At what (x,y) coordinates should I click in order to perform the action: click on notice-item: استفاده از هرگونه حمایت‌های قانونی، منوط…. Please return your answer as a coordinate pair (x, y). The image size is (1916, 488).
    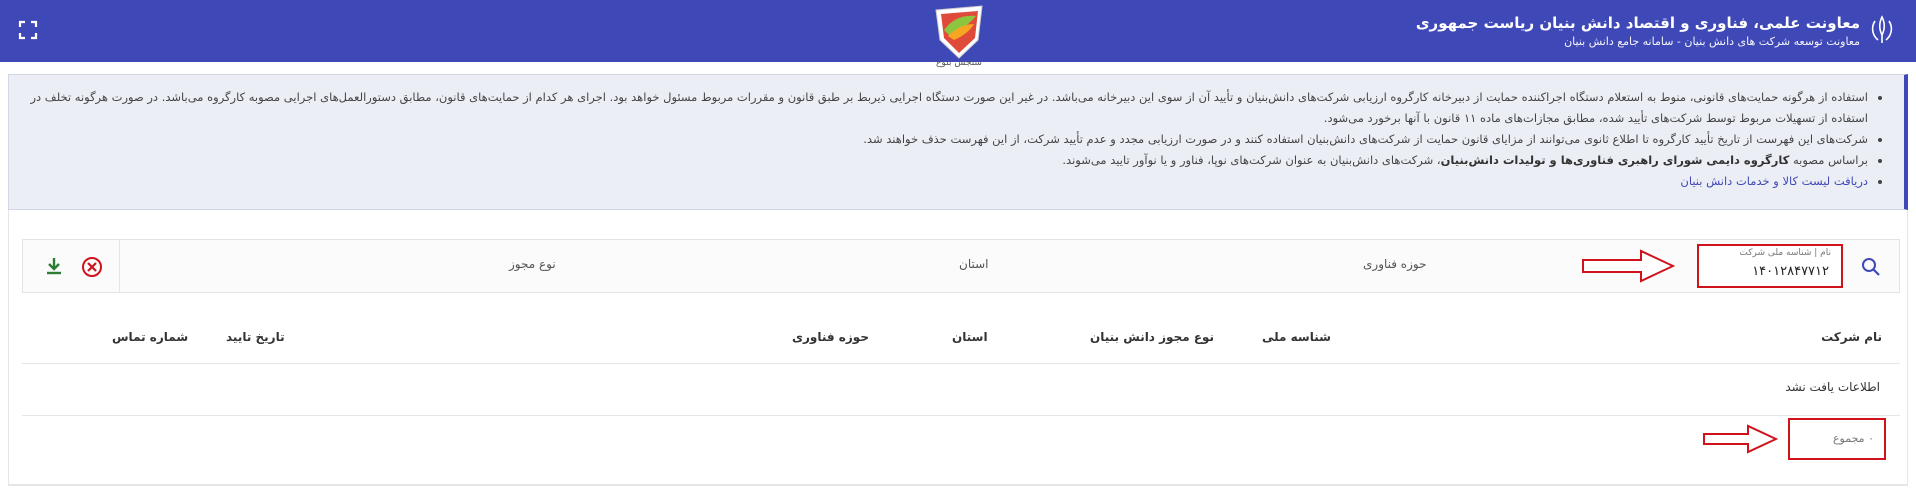
    Looking at the image, I should click on (946, 108).